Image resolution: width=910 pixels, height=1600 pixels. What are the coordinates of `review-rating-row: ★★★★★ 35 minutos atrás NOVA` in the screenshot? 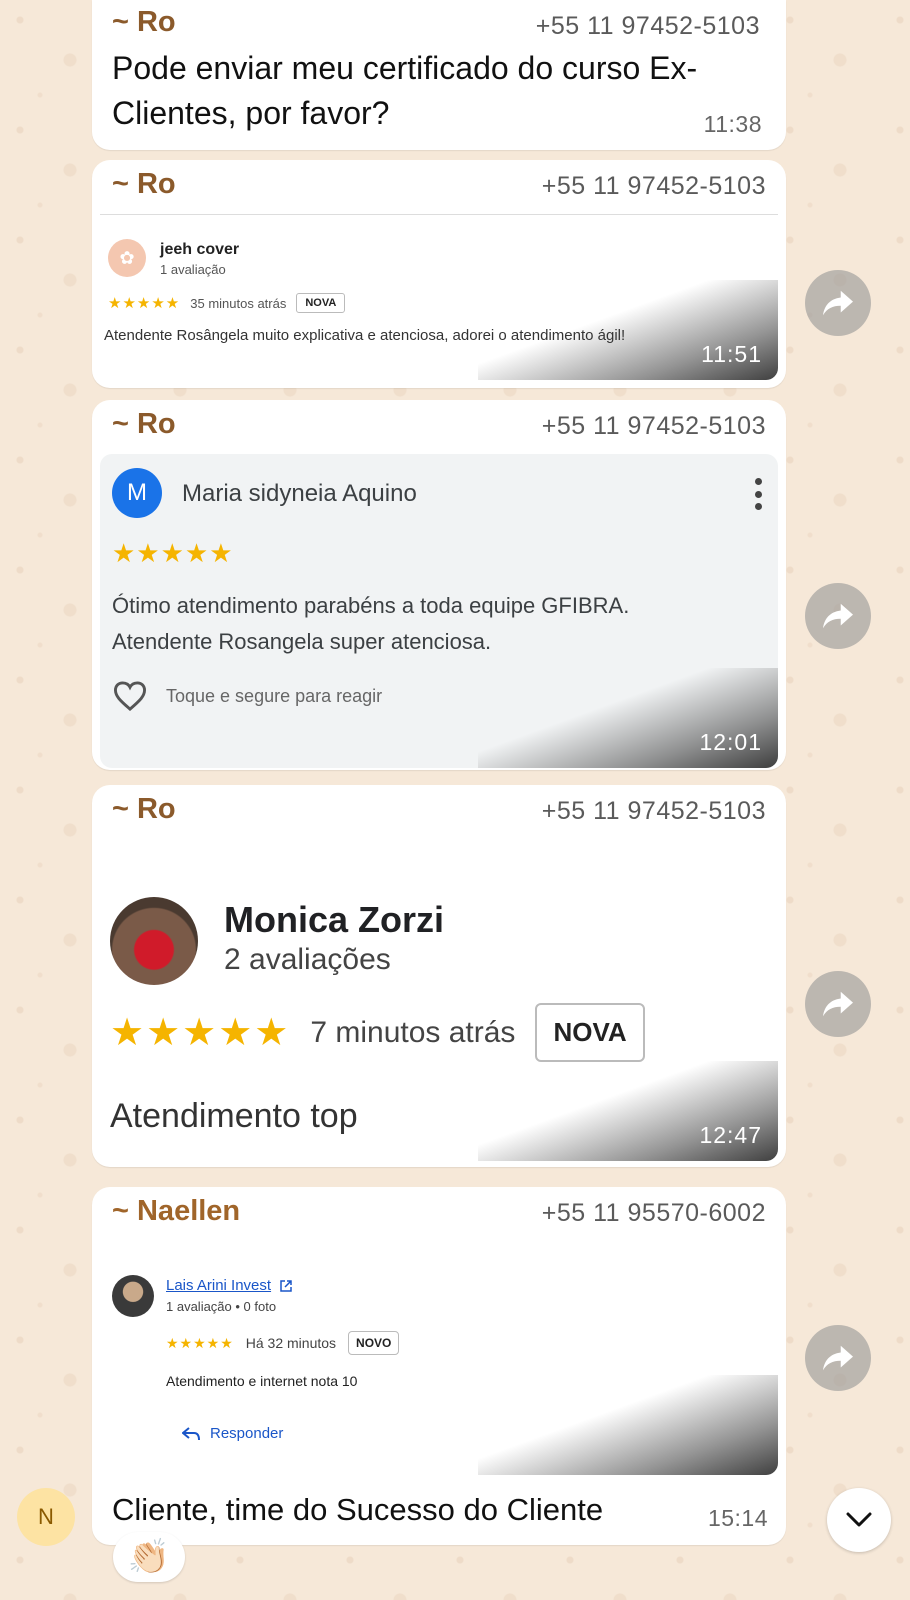 It's located at (227, 303).